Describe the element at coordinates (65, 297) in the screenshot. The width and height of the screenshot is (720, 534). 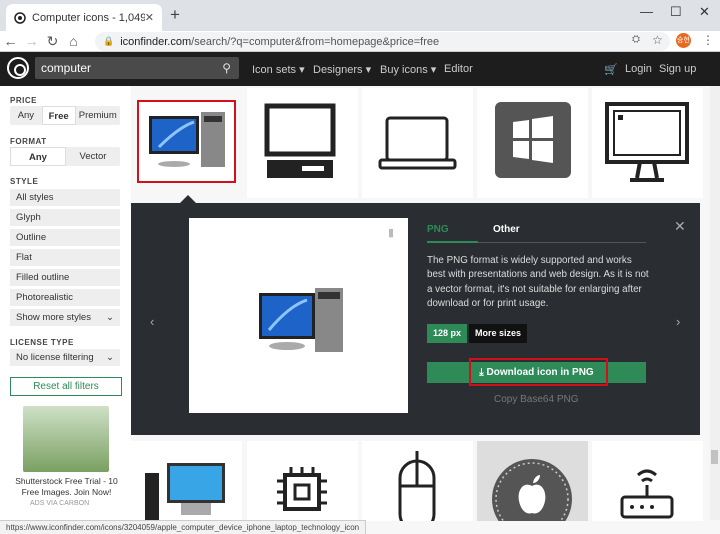
I see `style-photorealistic: Photorealistic` at that location.